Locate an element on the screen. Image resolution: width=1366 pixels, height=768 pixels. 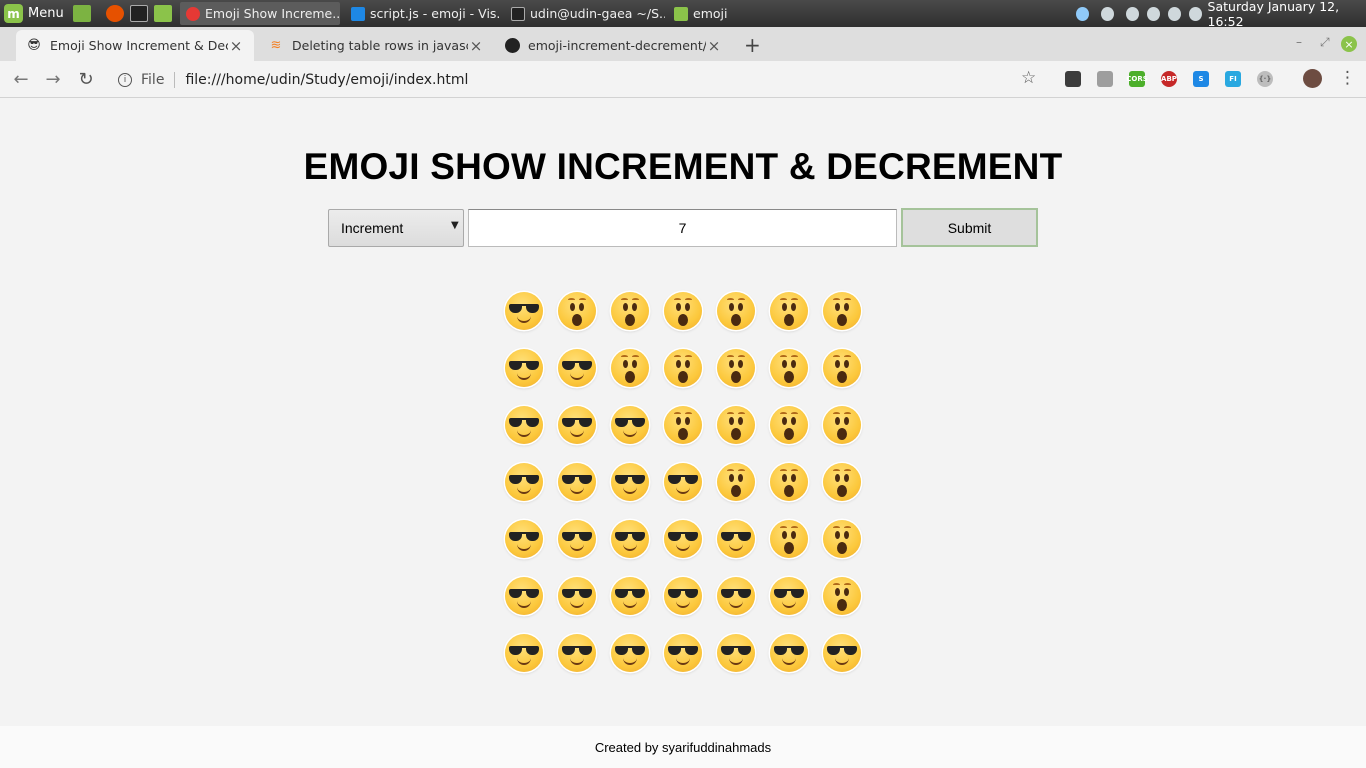
count-input is located at coordinates (682, 228).